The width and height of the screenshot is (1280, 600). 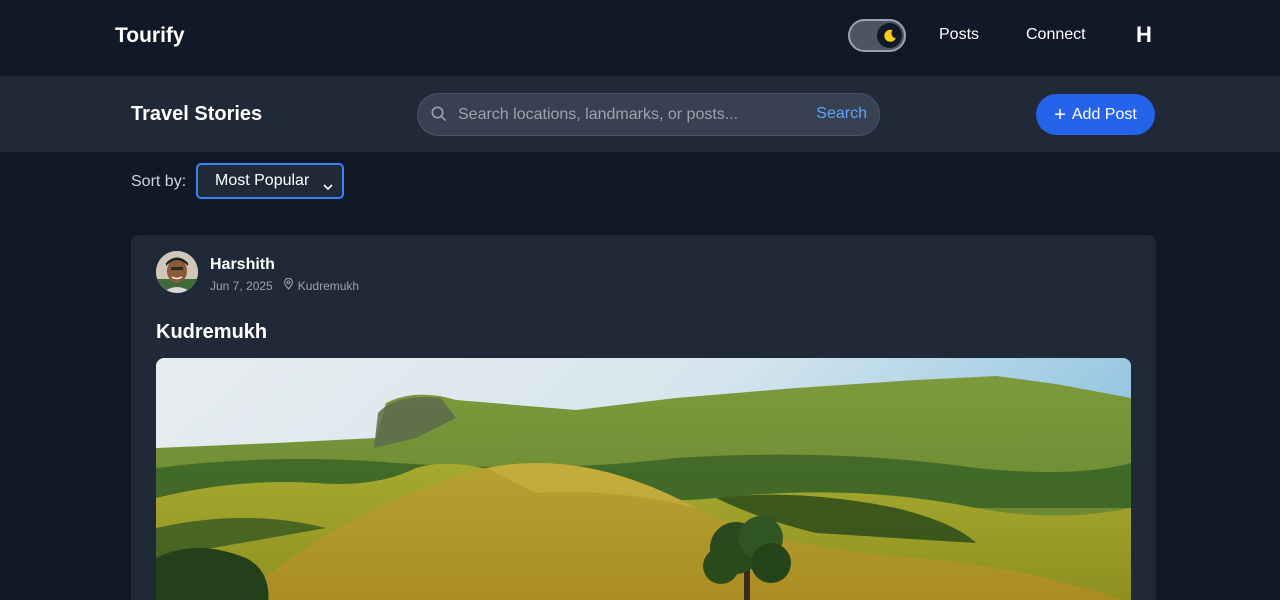 I want to click on post-location-label: Kudremukh, so click(x=328, y=285).